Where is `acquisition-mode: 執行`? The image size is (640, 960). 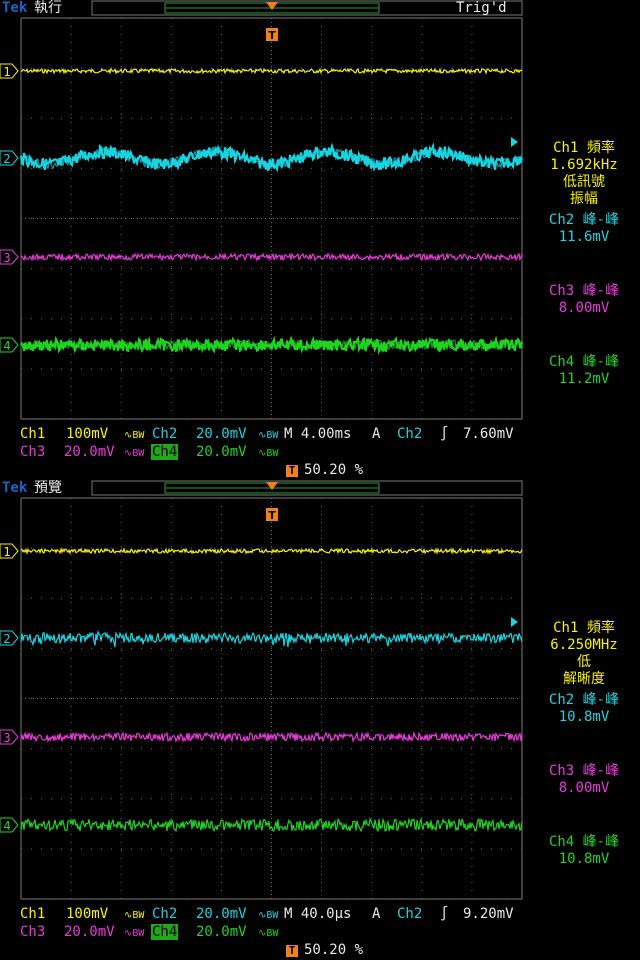
acquisition-mode: 執行 is located at coordinates (48, 8).